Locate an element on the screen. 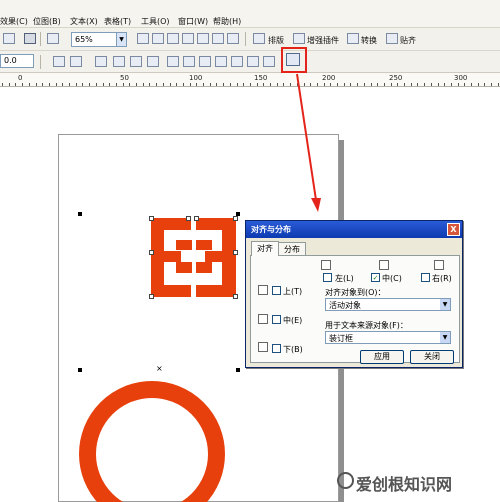  align-to-select: 活动对象 ▼ is located at coordinates (388, 304).